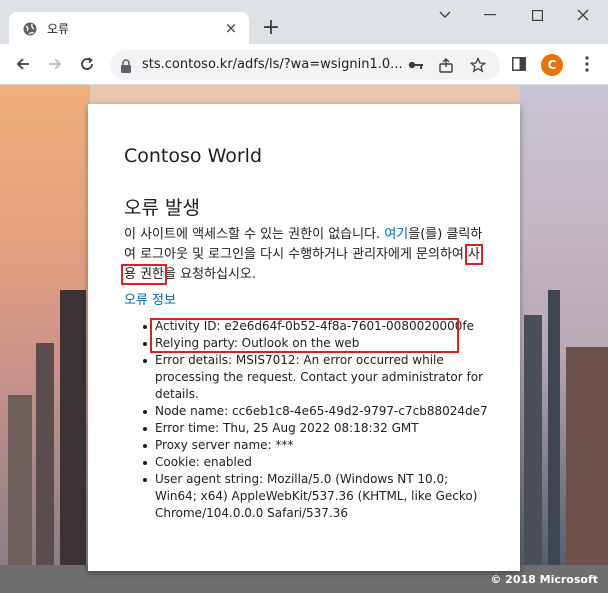  Describe the element at coordinates (231, 28) in the screenshot. I see `tab-close-button: ×` at that location.